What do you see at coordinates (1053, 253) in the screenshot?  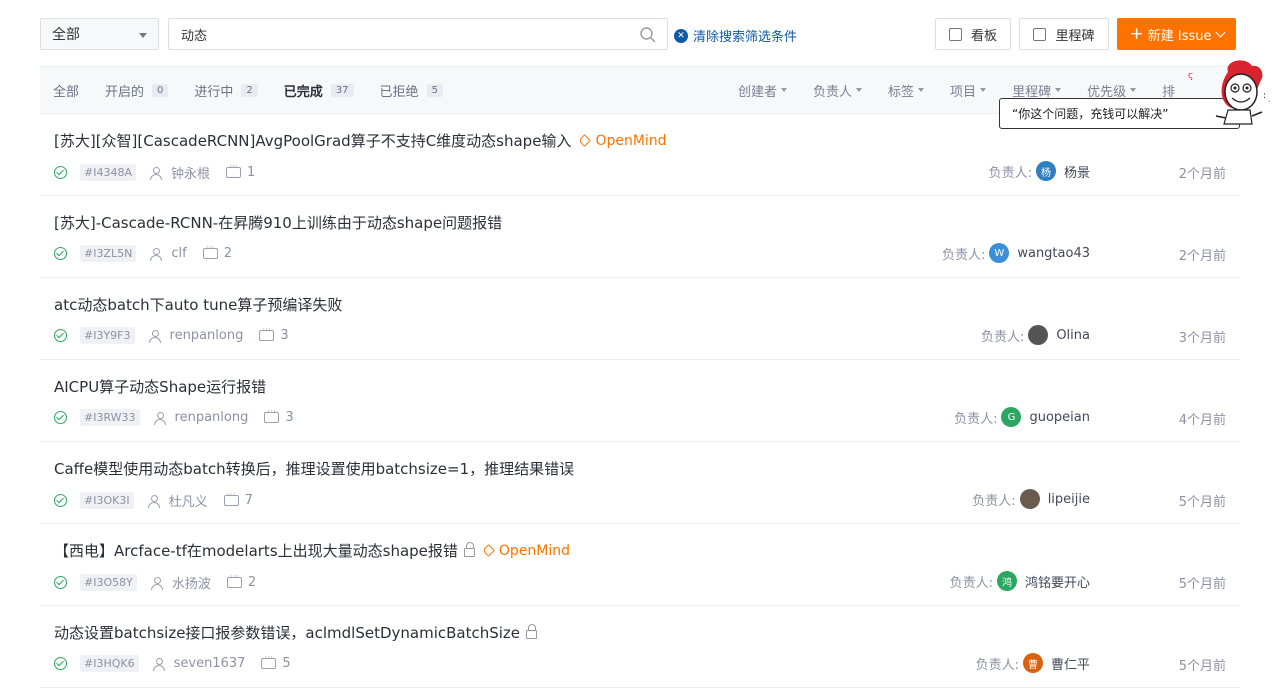 I see `assignee-name: wangtao43` at bounding box center [1053, 253].